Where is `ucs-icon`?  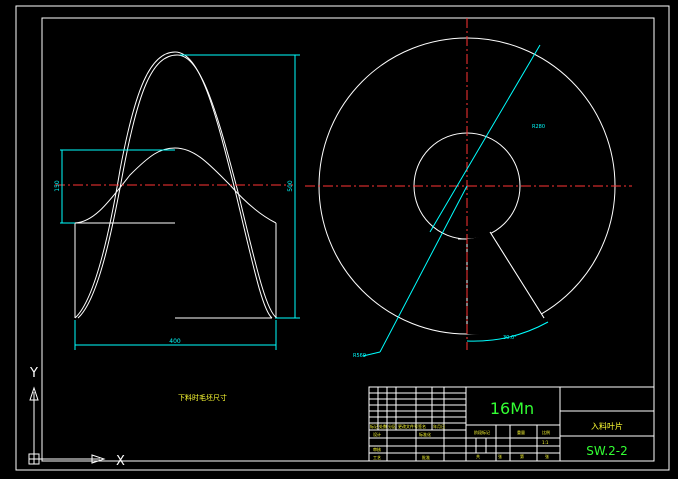 ucs-icon is located at coordinates (67, 425).